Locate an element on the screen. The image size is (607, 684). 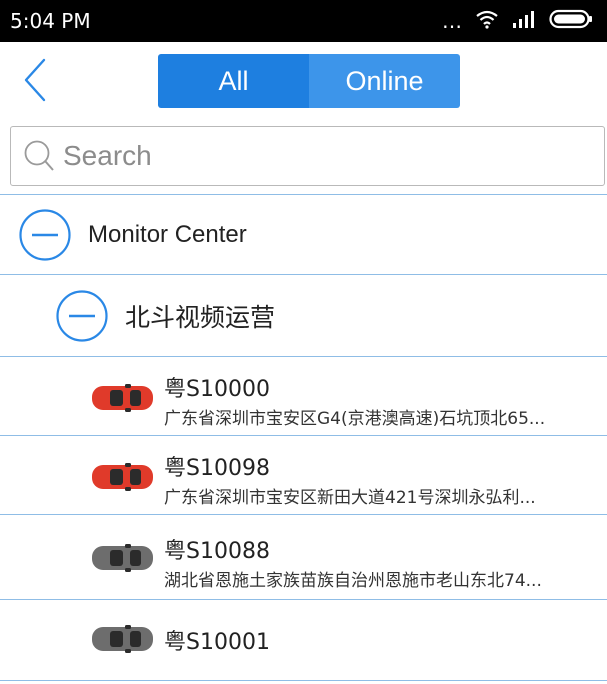
vehicle-plate: 粤S10098 is located at coordinates (217, 468).